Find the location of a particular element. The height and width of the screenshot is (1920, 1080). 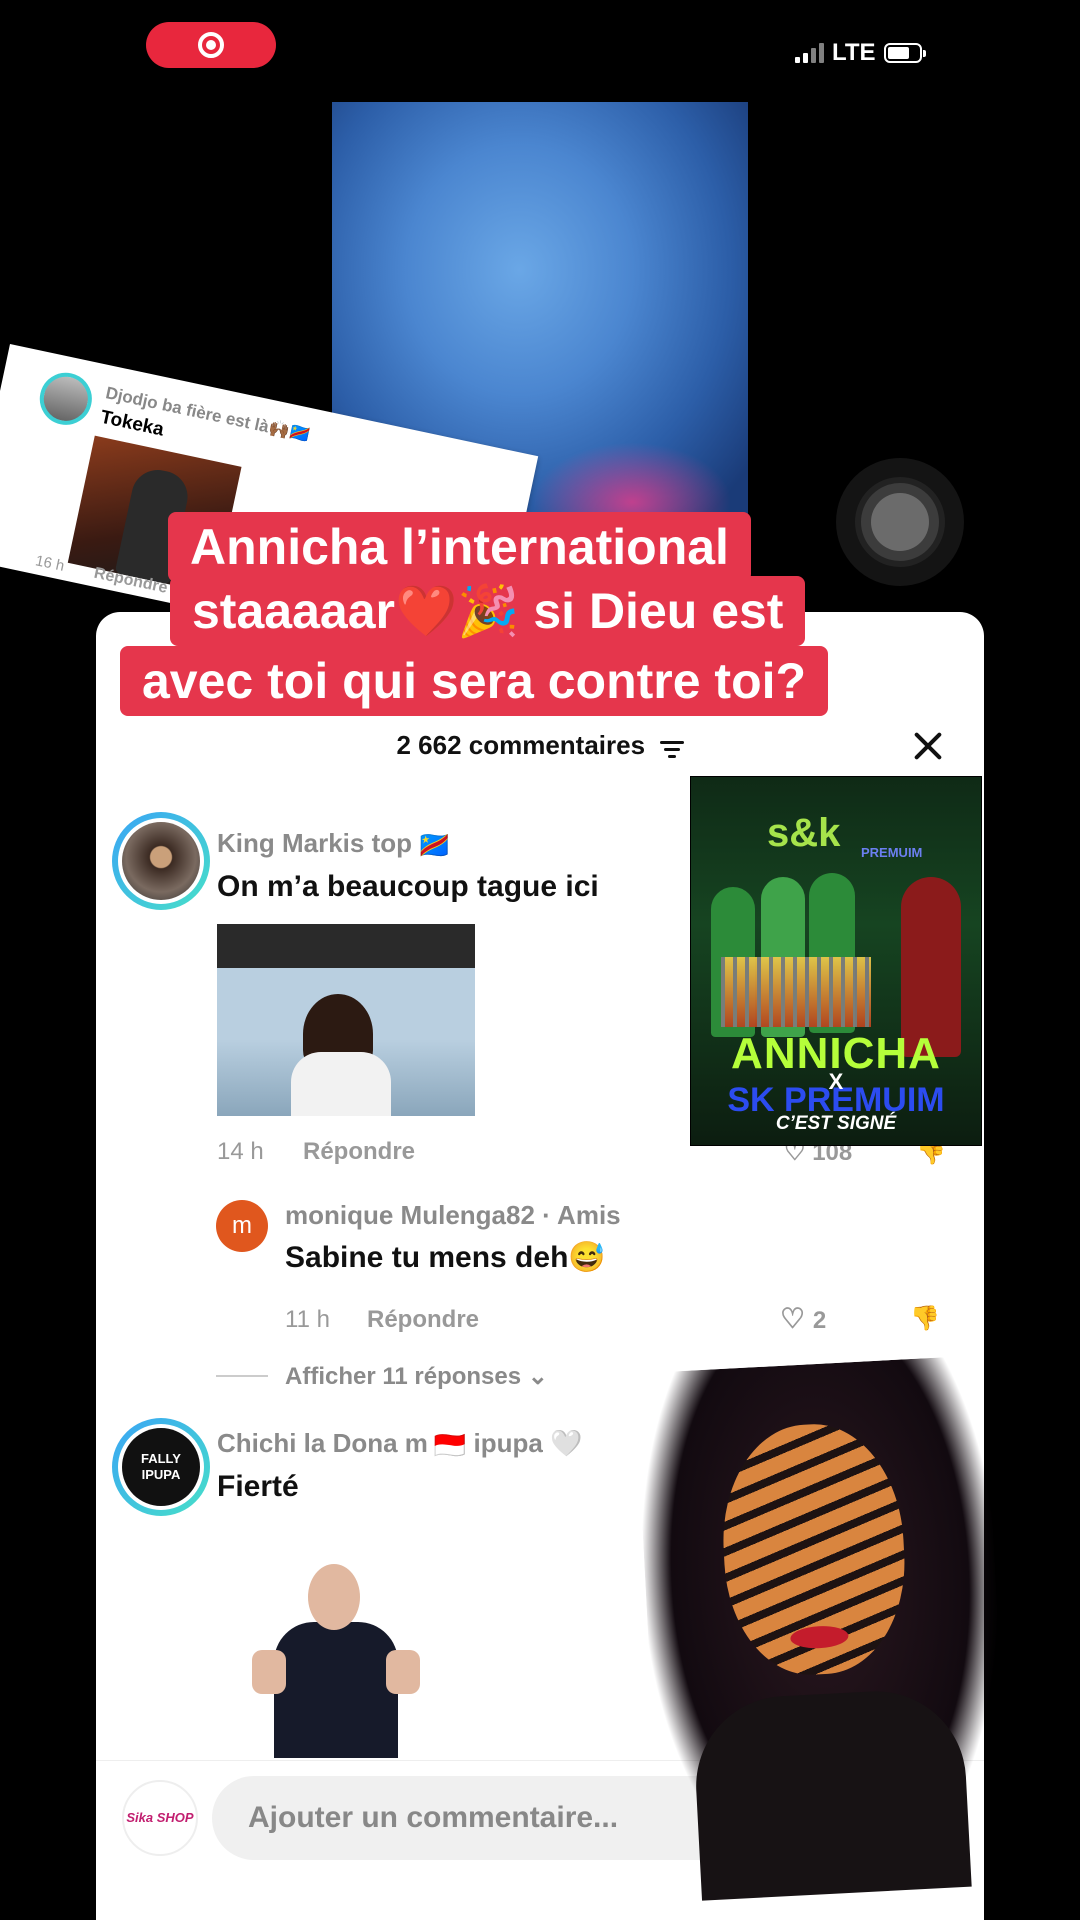

screen-record-indicator is located at coordinates (211, 45).